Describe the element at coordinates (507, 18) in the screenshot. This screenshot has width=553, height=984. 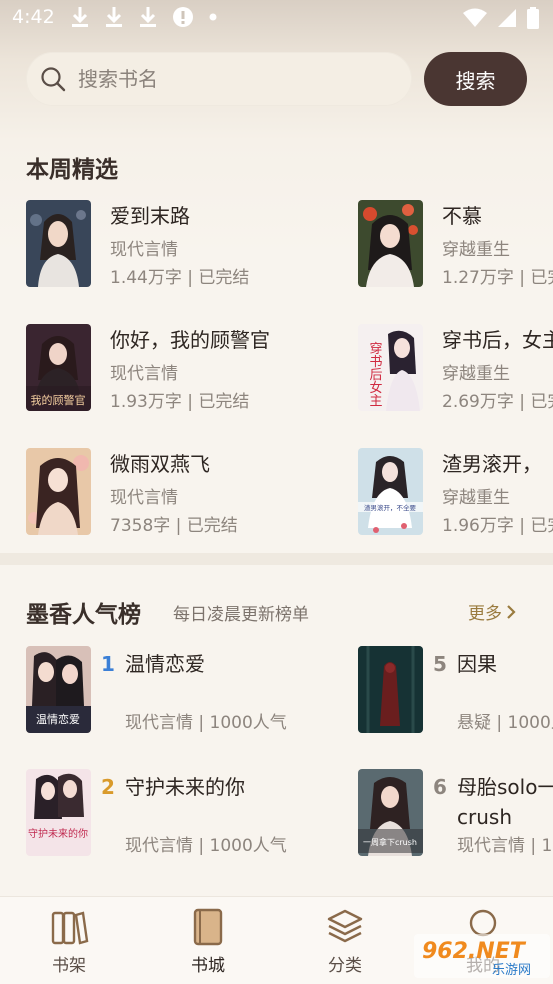
I see `signal-icon` at that location.